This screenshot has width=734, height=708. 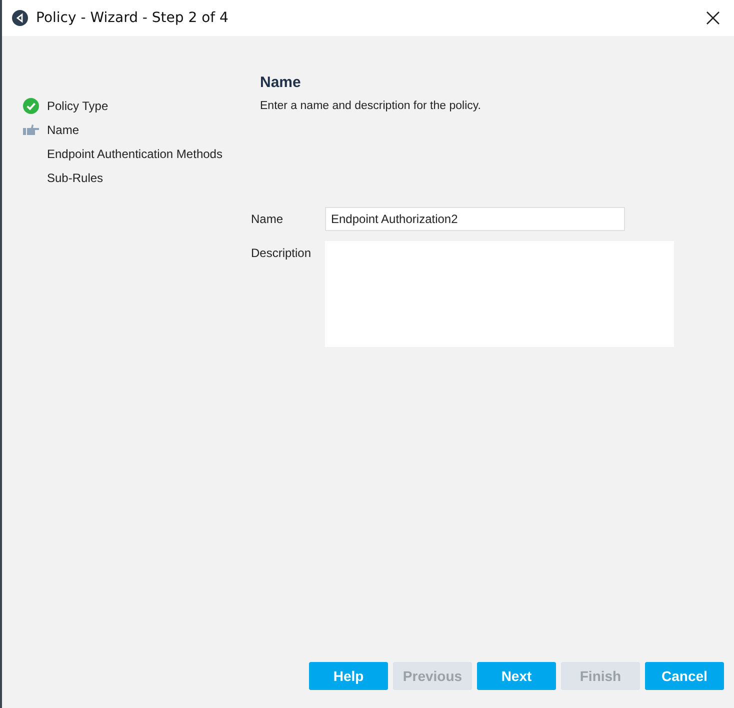 I want to click on app-icon, so click(x=20, y=18).